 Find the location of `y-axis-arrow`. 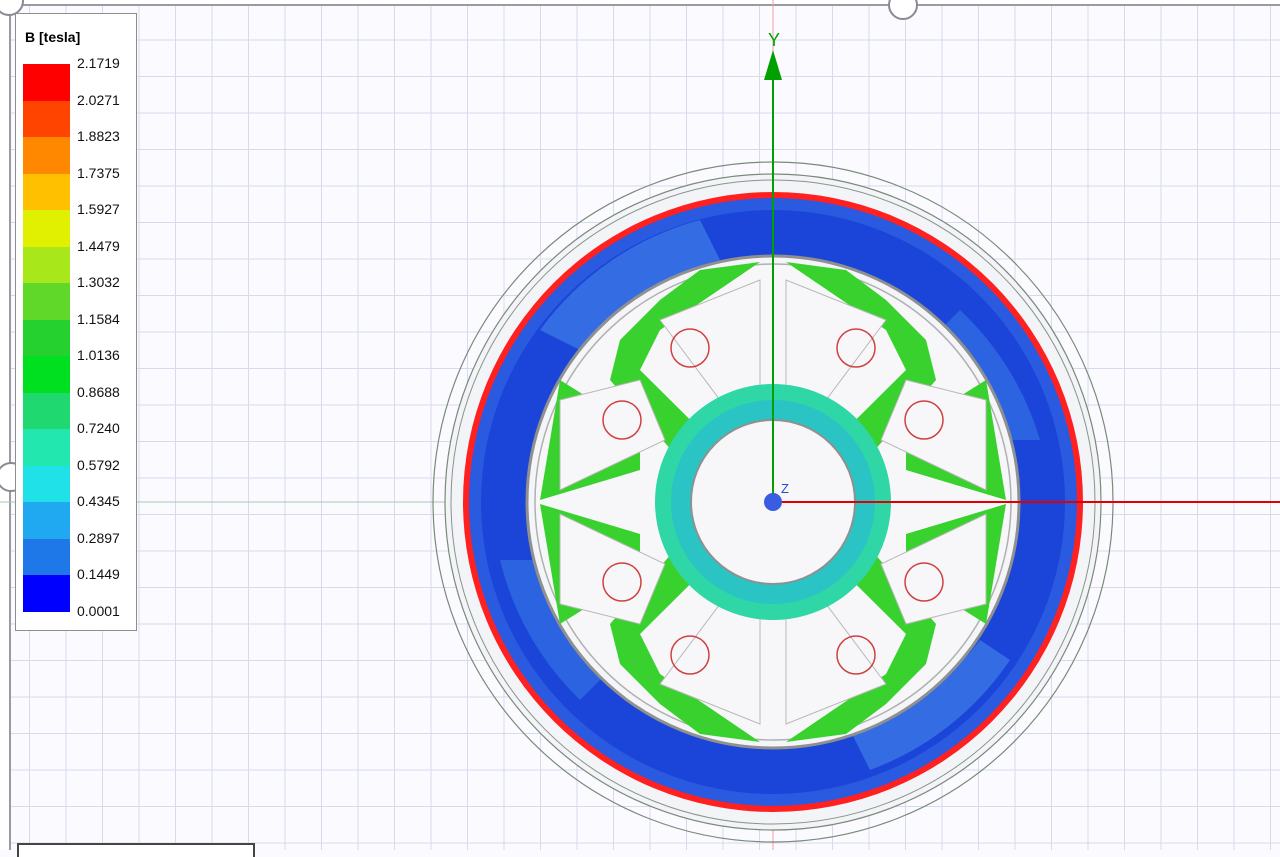

y-axis-arrow is located at coordinates (773, 65).